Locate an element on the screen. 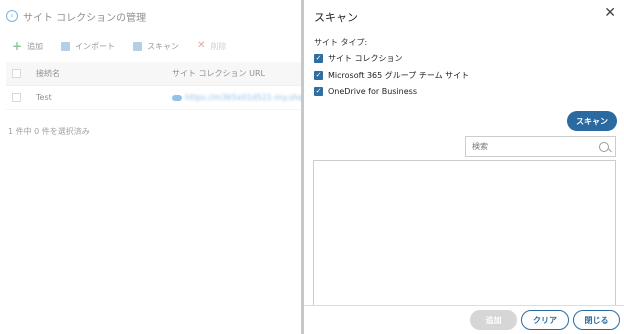 The width and height of the screenshot is (624, 334). delete-toolbar-button: ✕ 削除 is located at coordinates (211, 46).